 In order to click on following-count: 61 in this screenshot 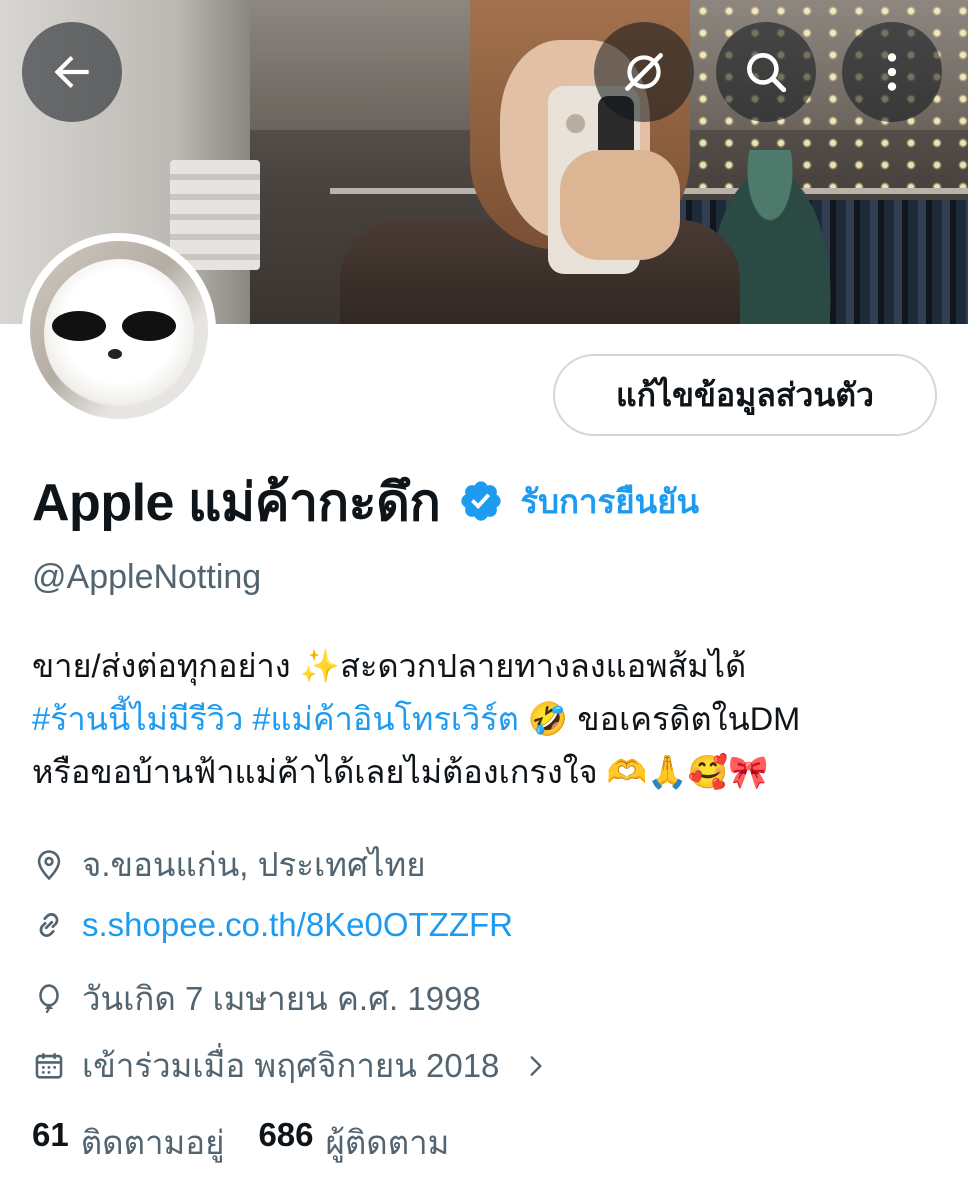, I will do `click(50, 1134)`.